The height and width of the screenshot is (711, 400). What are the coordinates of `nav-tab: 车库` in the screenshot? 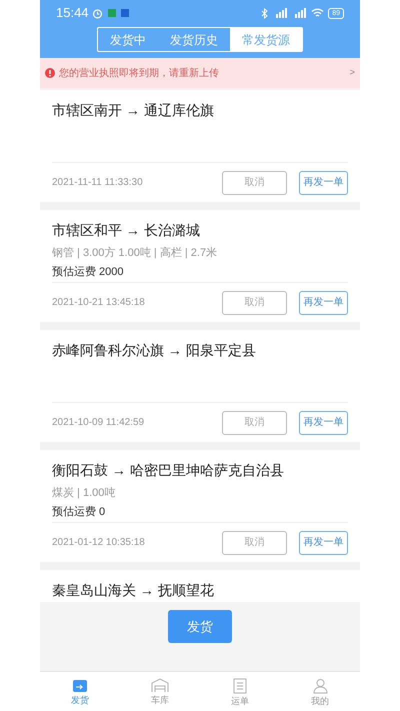 It's located at (160, 691).